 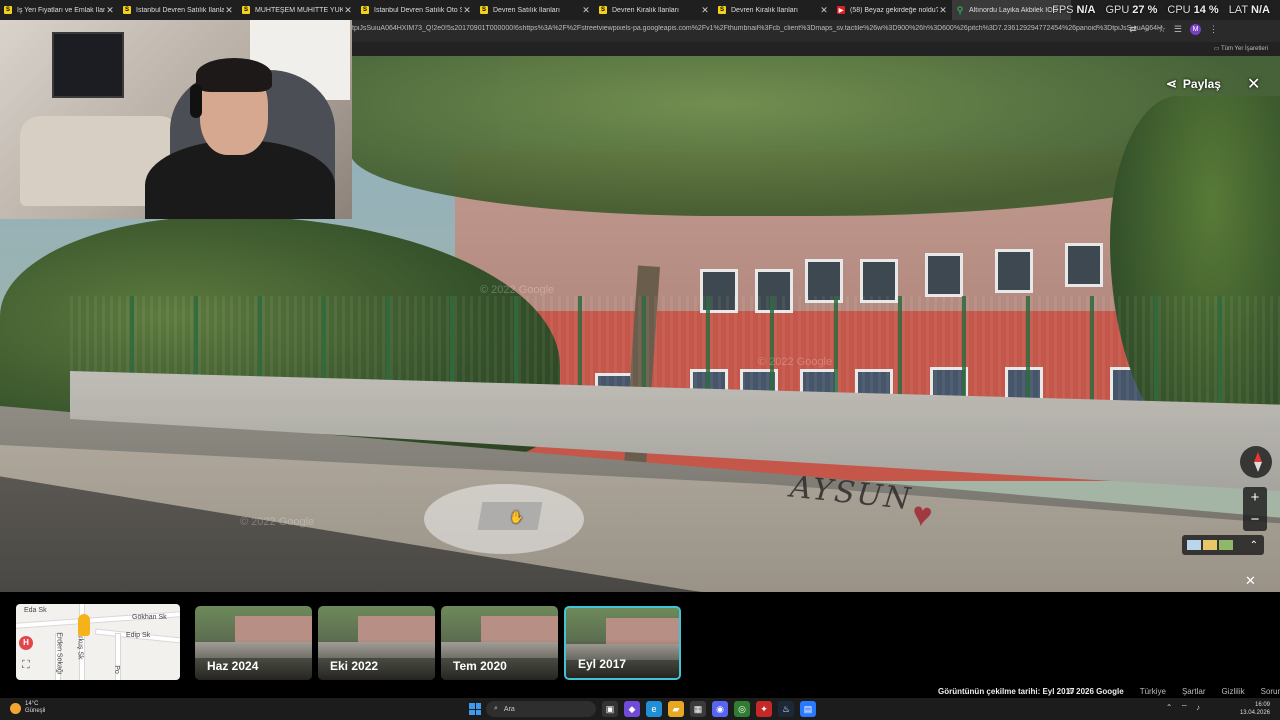 What do you see at coordinates (698, 709) in the screenshot?
I see `store-icon: ▦` at bounding box center [698, 709].